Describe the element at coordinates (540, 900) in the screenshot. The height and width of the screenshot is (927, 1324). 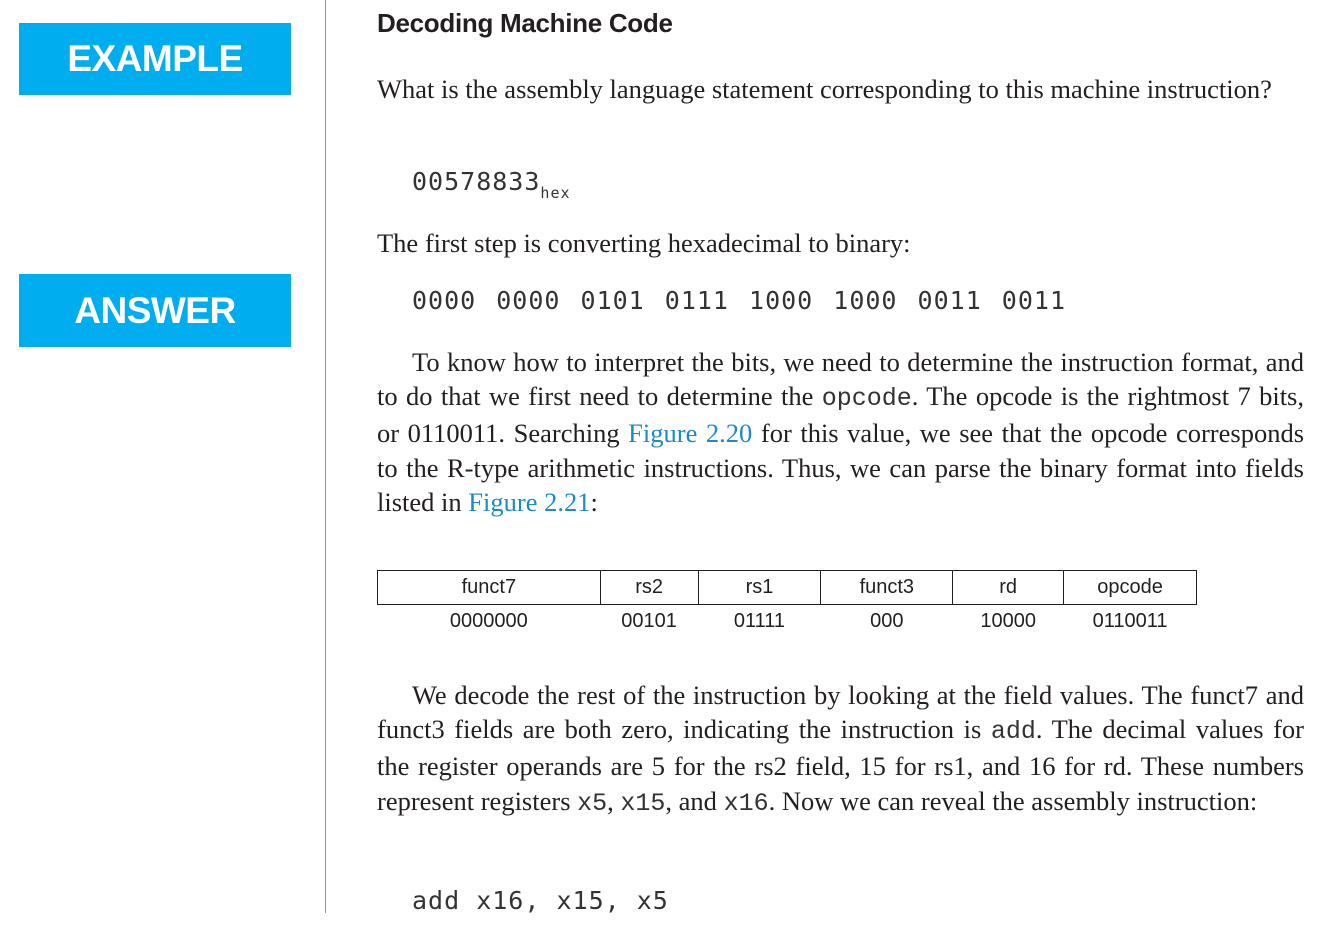
I see `answer-code: add x16, x15, x5` at that location.